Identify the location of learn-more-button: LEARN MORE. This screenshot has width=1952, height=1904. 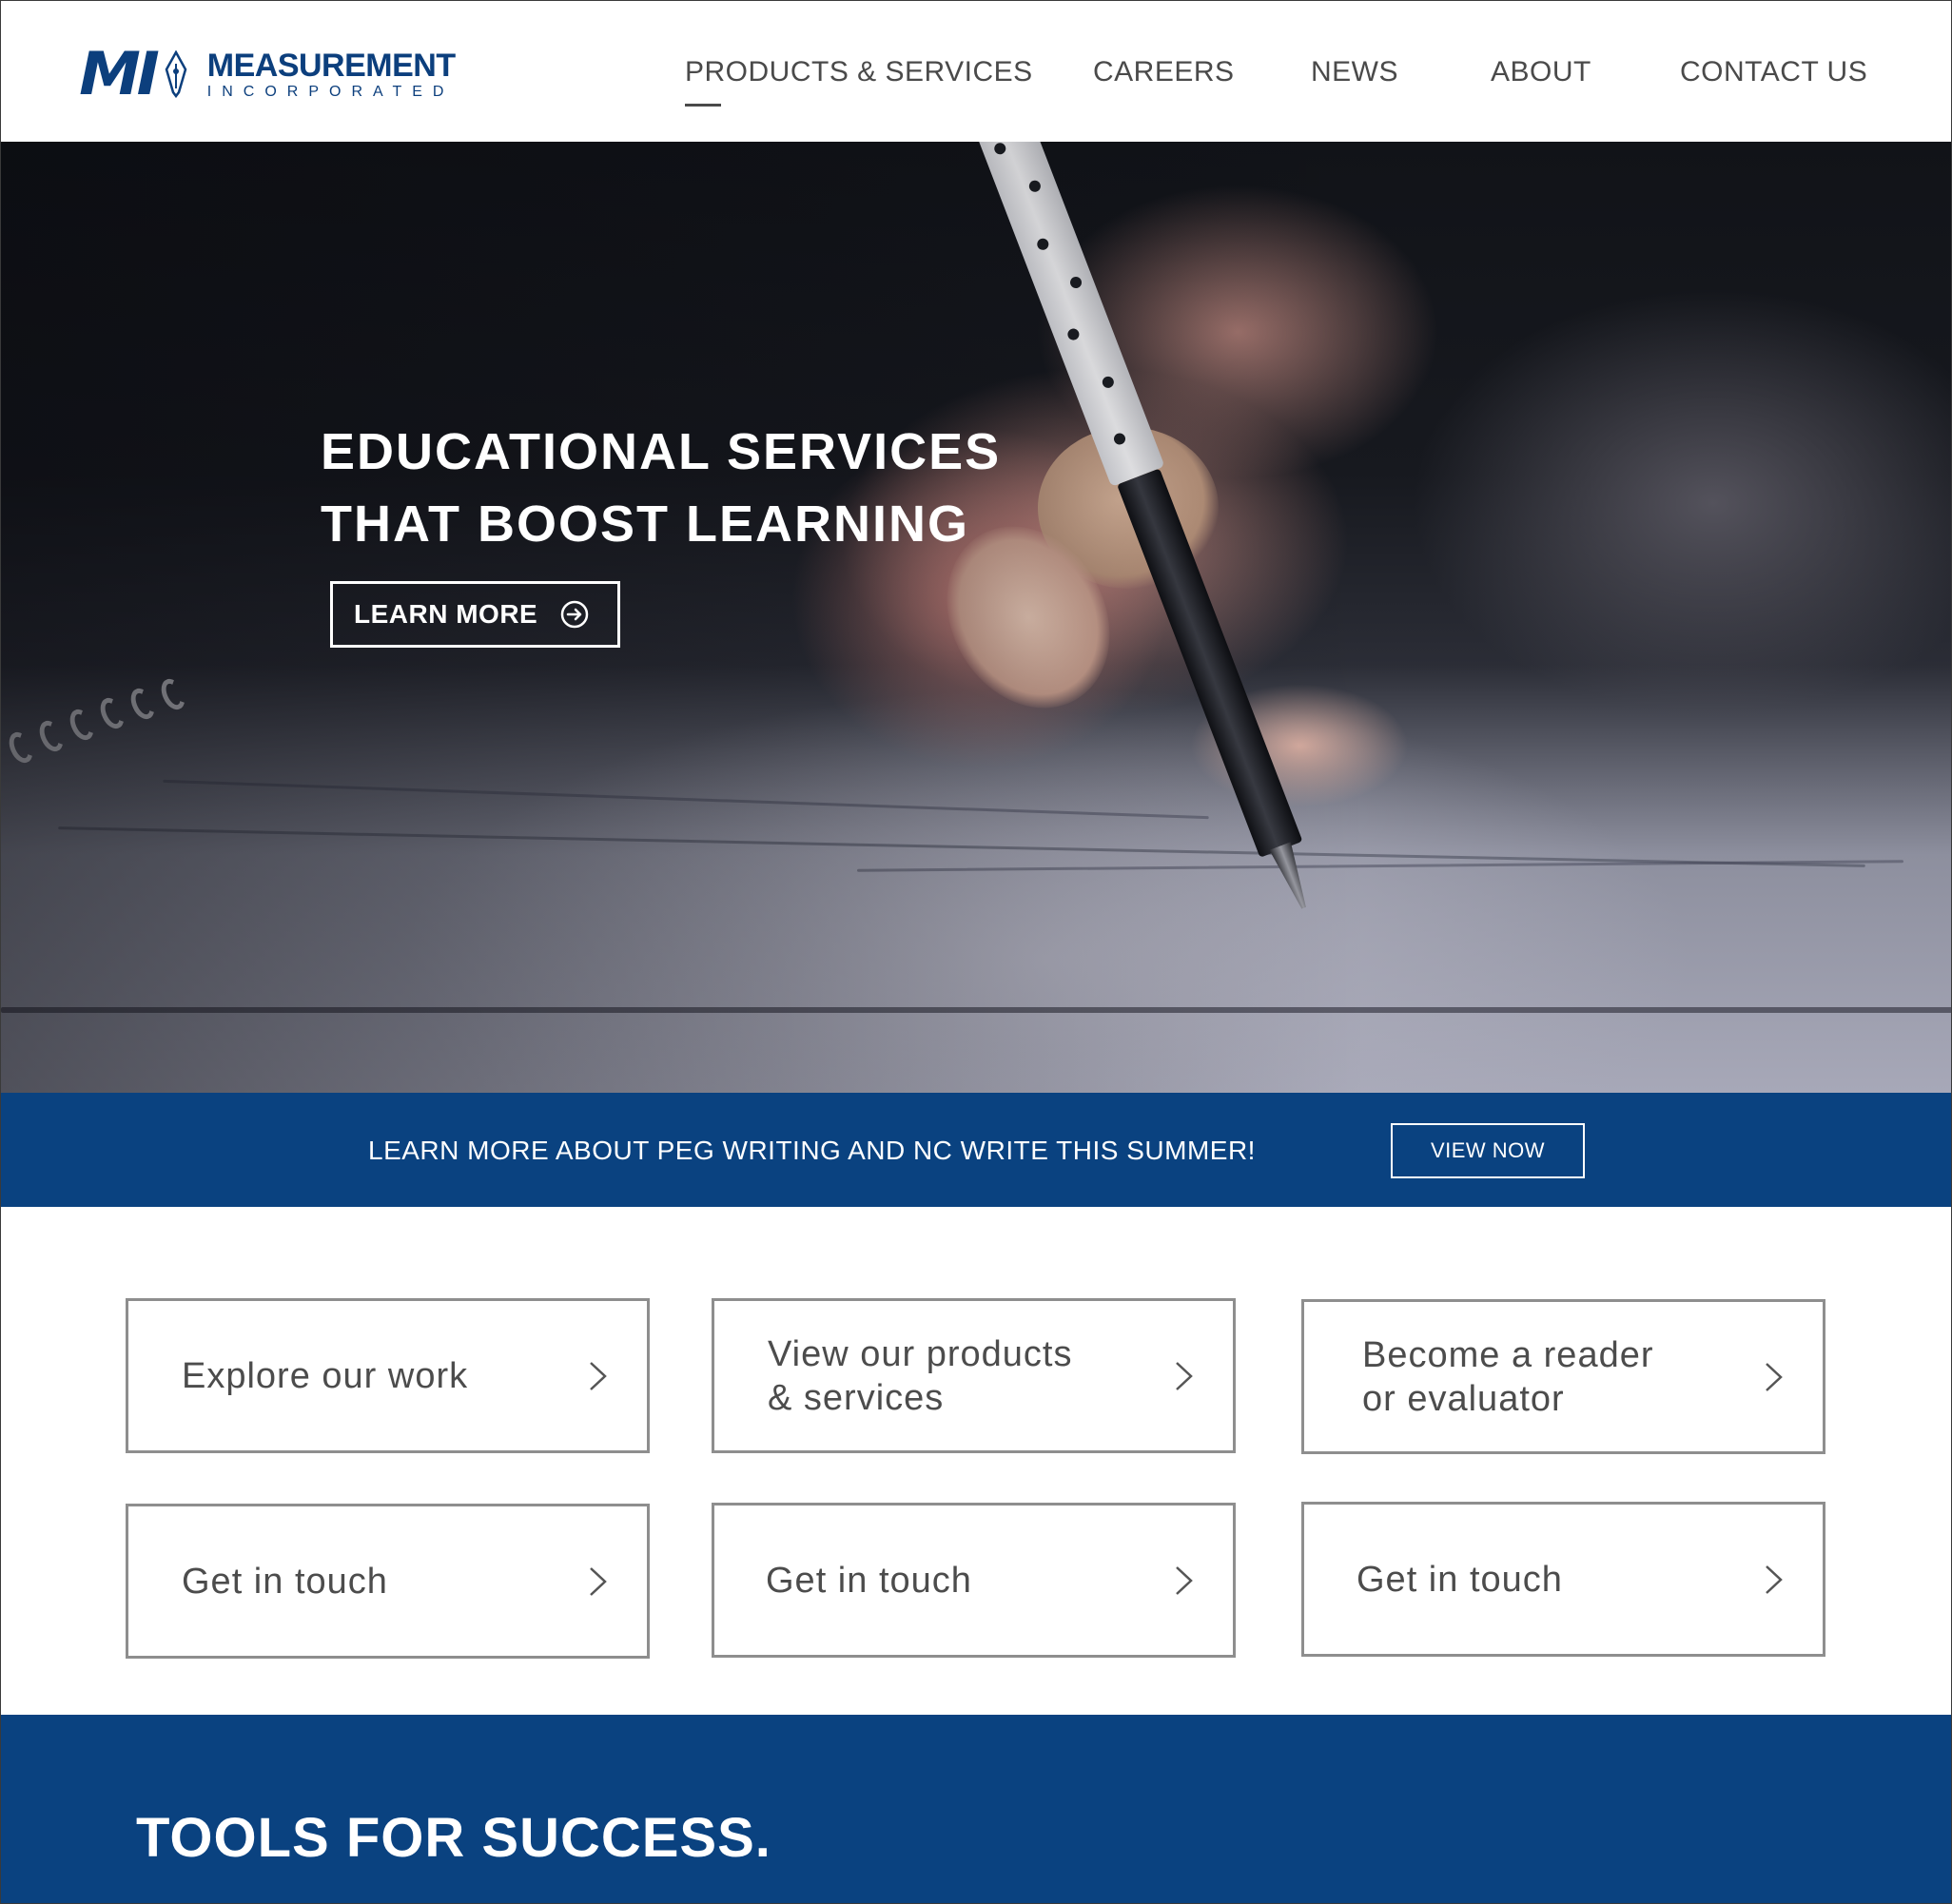
(475, 614).